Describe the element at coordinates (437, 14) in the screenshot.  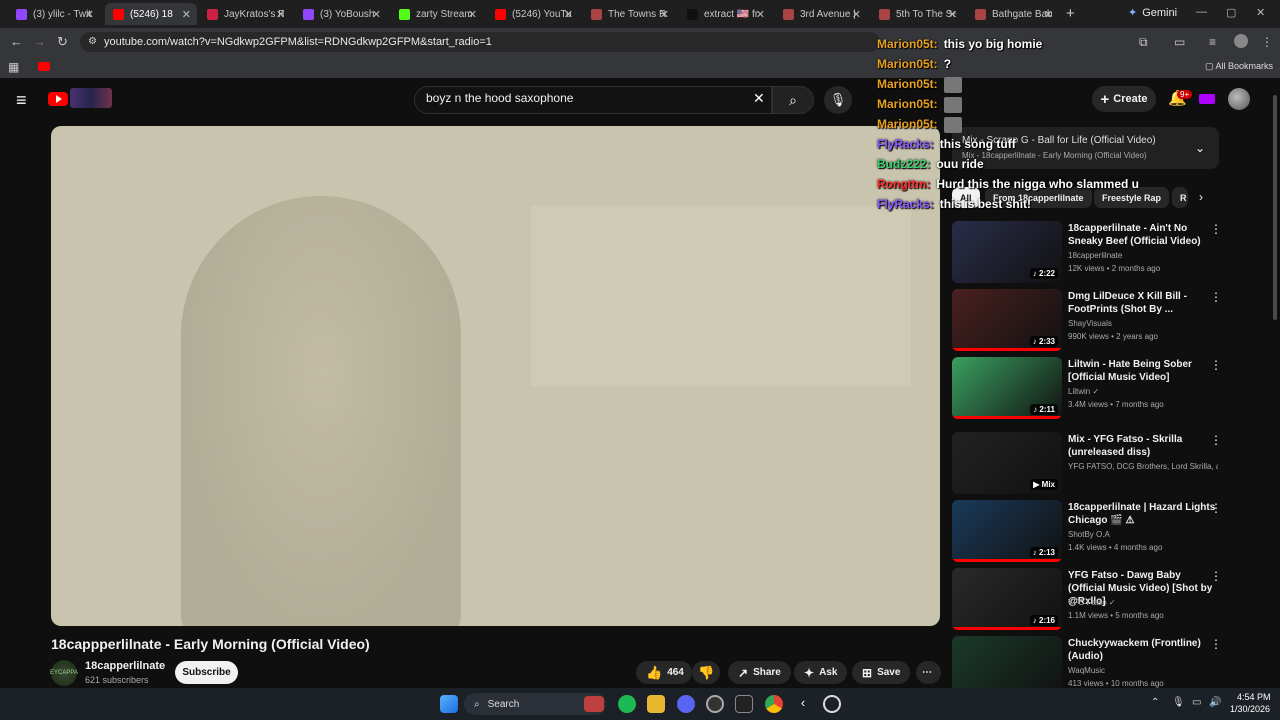
I see `browser-tab: zarty Stream ✕` at that location.